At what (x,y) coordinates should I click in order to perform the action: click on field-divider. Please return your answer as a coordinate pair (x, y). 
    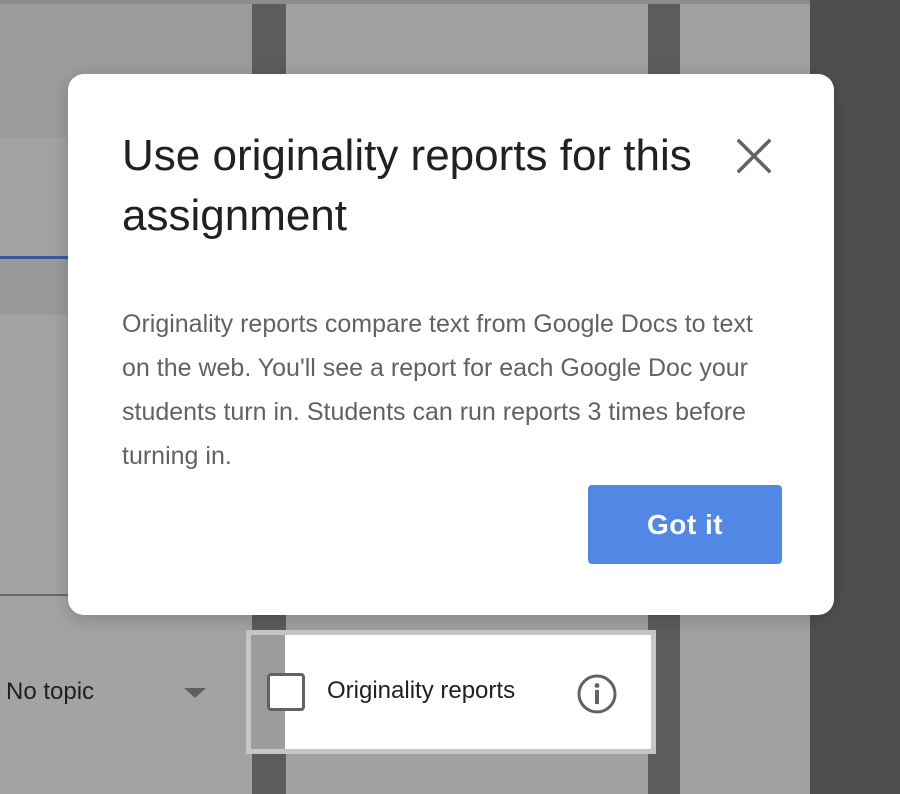
    Looking at the image, I should click on (35, 595).